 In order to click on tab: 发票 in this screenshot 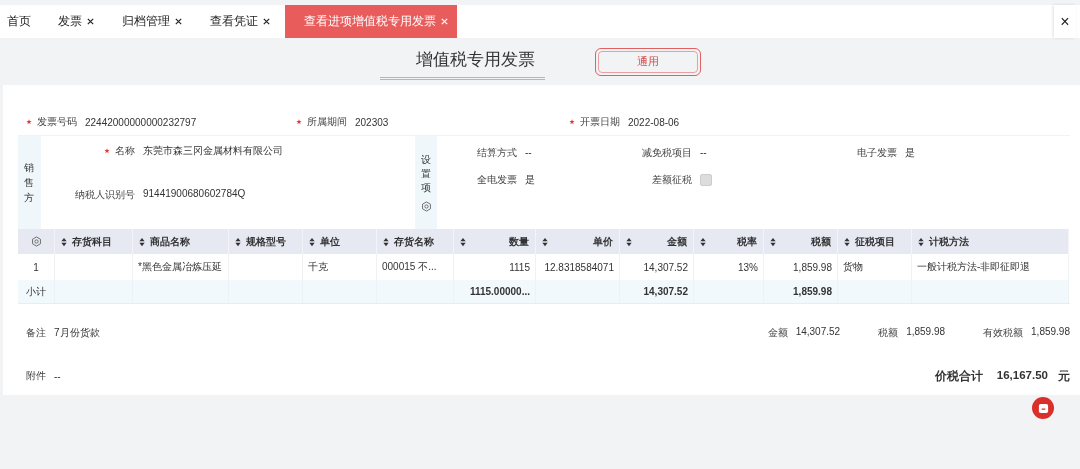, I will do `click(78, 21)`.